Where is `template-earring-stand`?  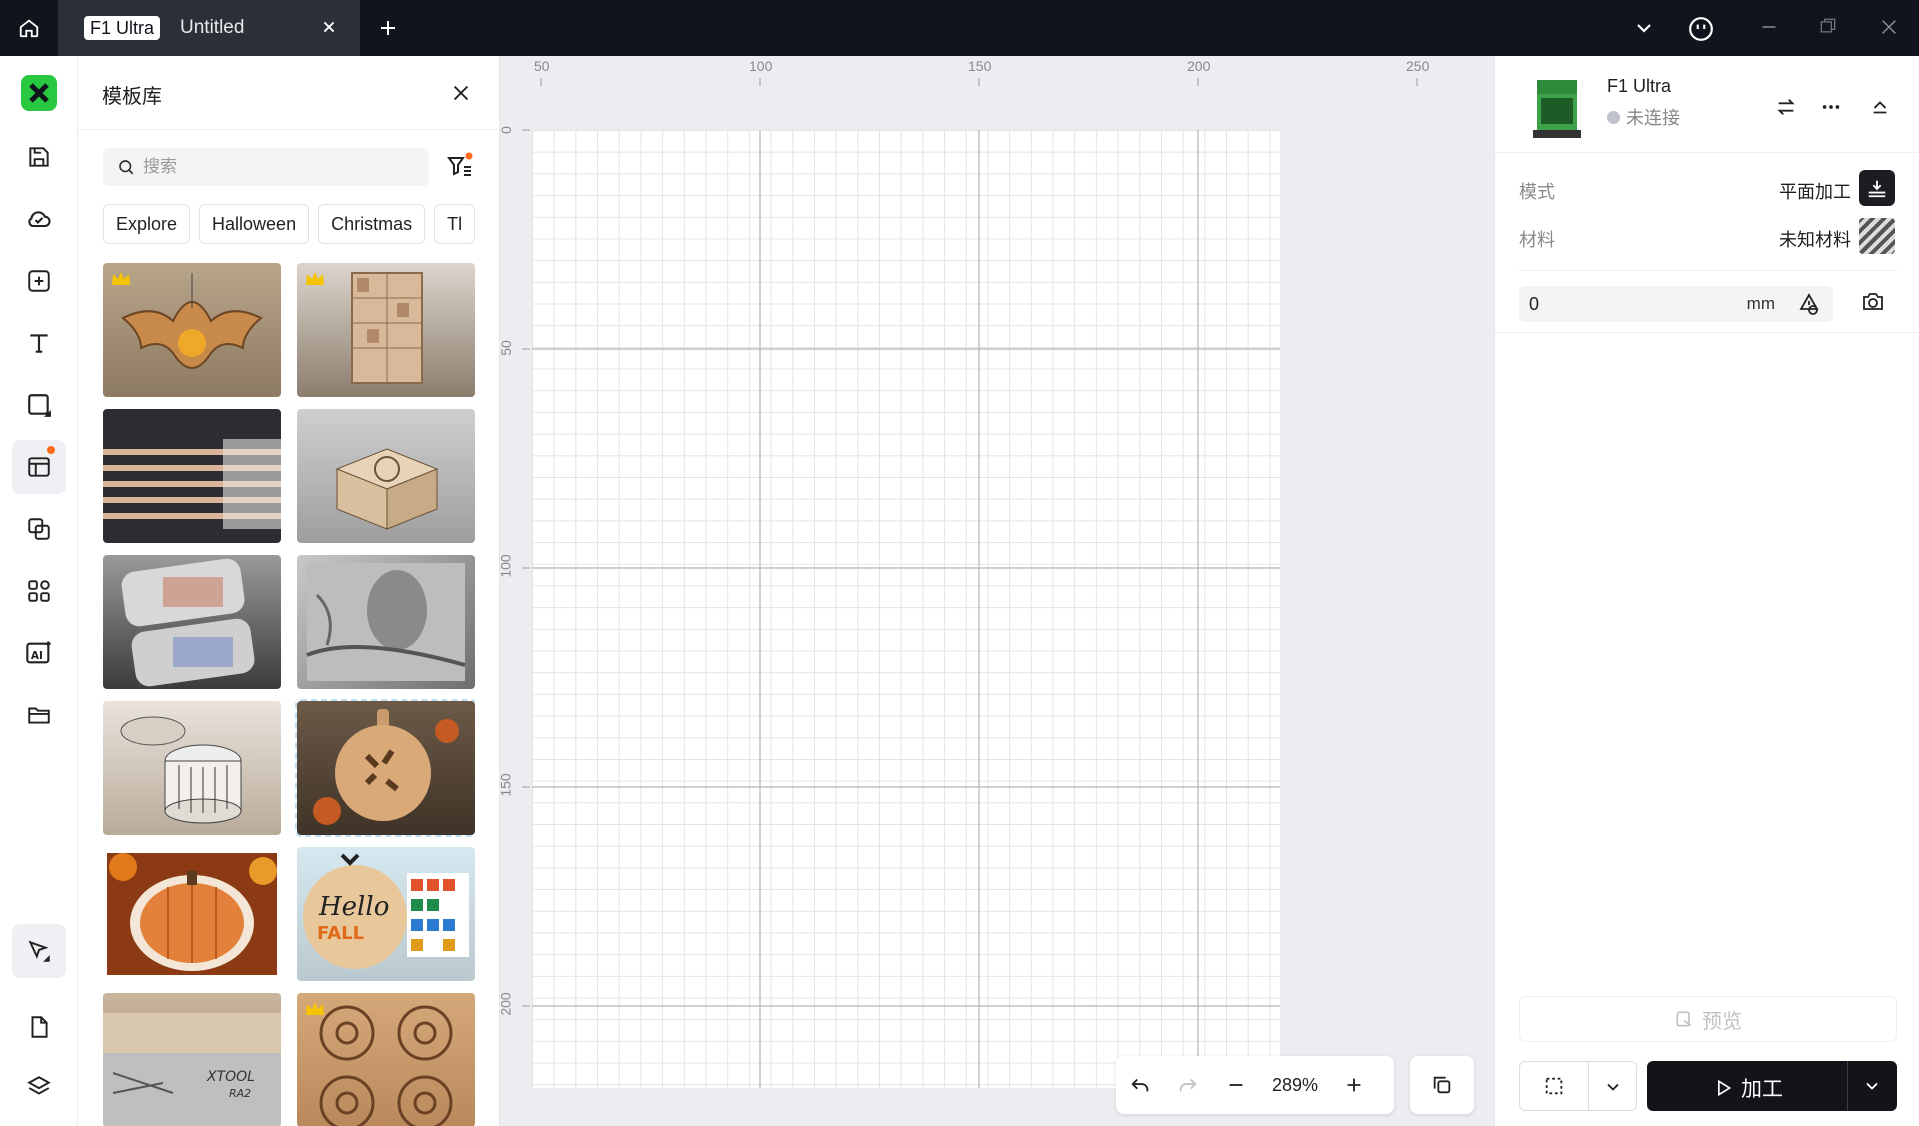 template-earring-stand is located at coordinates (386, 330).